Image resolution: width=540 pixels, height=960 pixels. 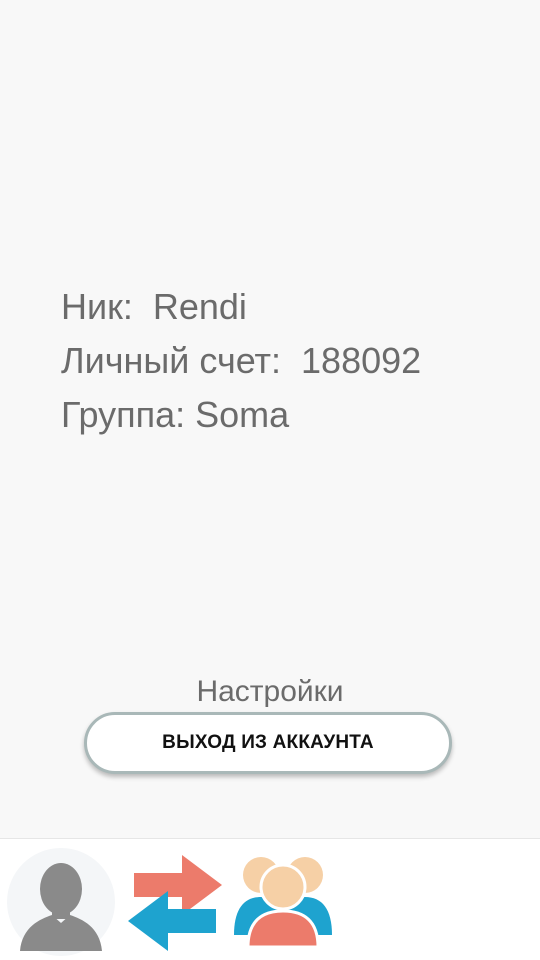 I want to click on bottom-navigation, so click(x=270, y=899).